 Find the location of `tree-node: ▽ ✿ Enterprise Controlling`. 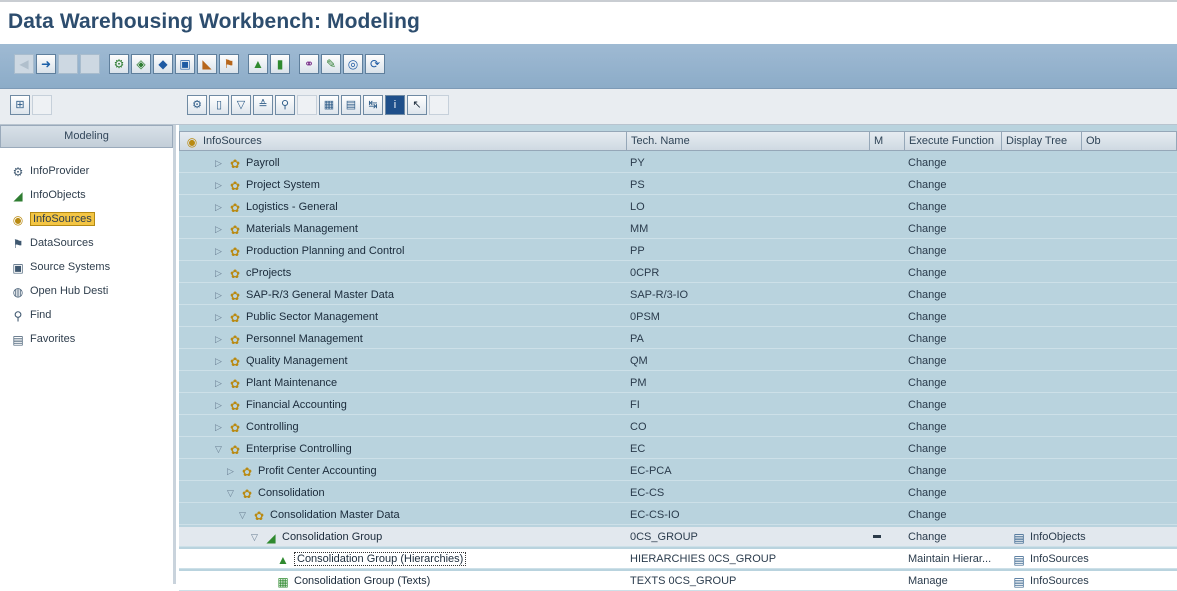

tree-node: ▽ ✿ Enterprise Controlling is located at coordinates (283, 449).